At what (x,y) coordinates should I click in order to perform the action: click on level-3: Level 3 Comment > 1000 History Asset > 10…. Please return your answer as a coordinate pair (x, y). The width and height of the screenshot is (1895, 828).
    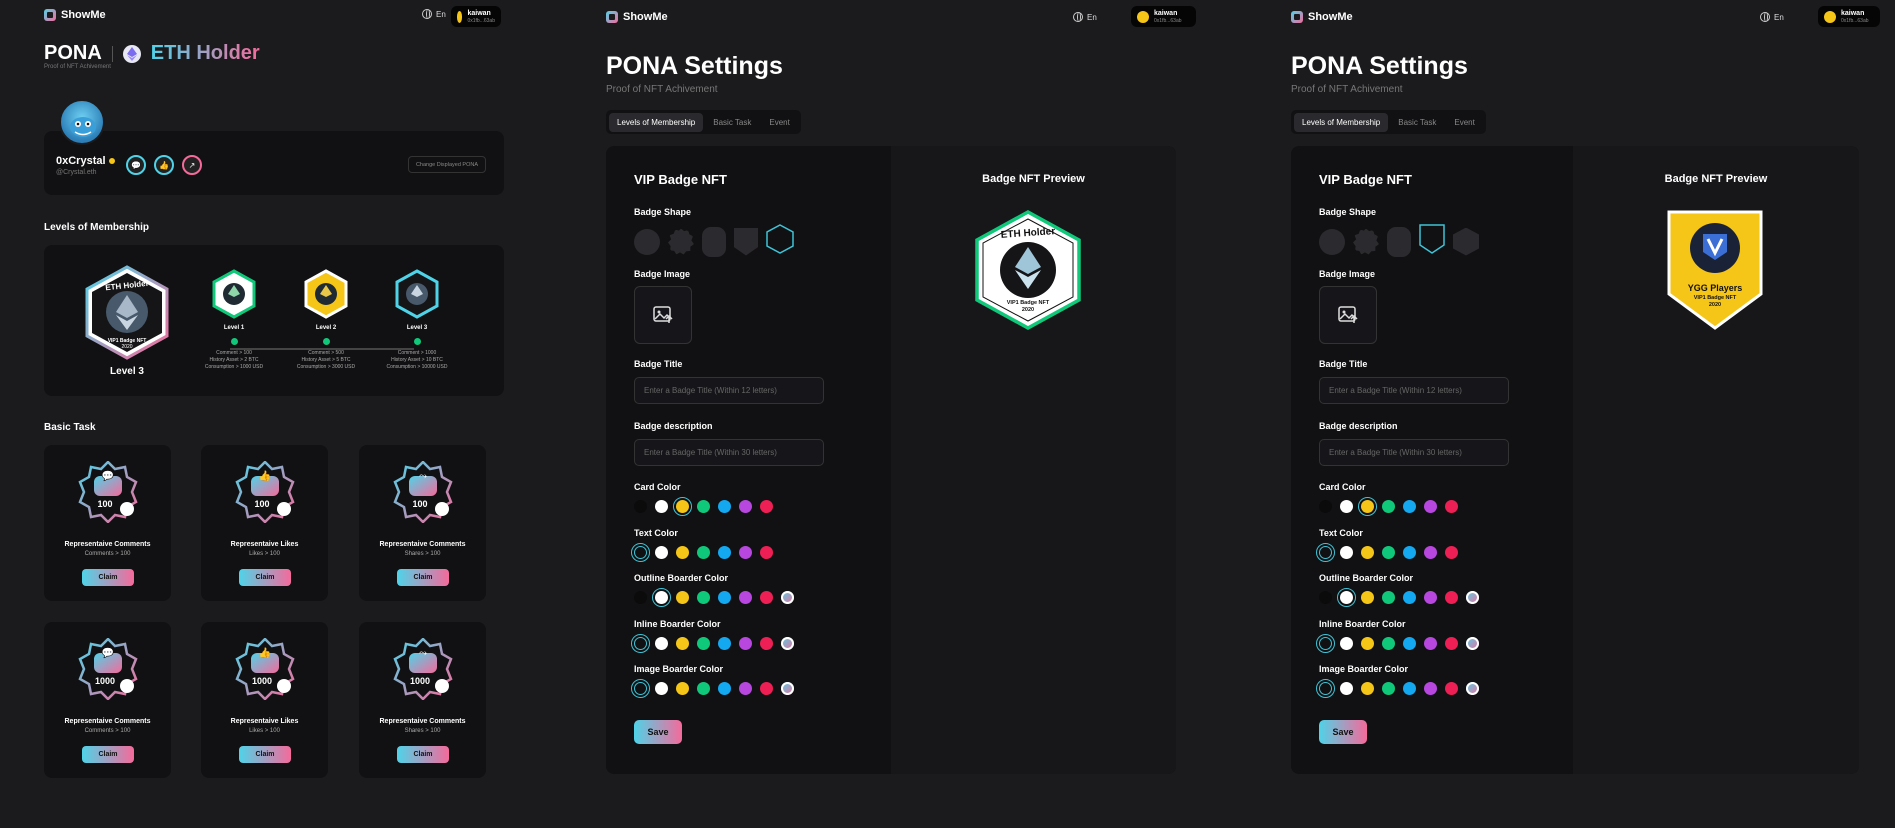
    Looking at the image, I should click on (417, 320).